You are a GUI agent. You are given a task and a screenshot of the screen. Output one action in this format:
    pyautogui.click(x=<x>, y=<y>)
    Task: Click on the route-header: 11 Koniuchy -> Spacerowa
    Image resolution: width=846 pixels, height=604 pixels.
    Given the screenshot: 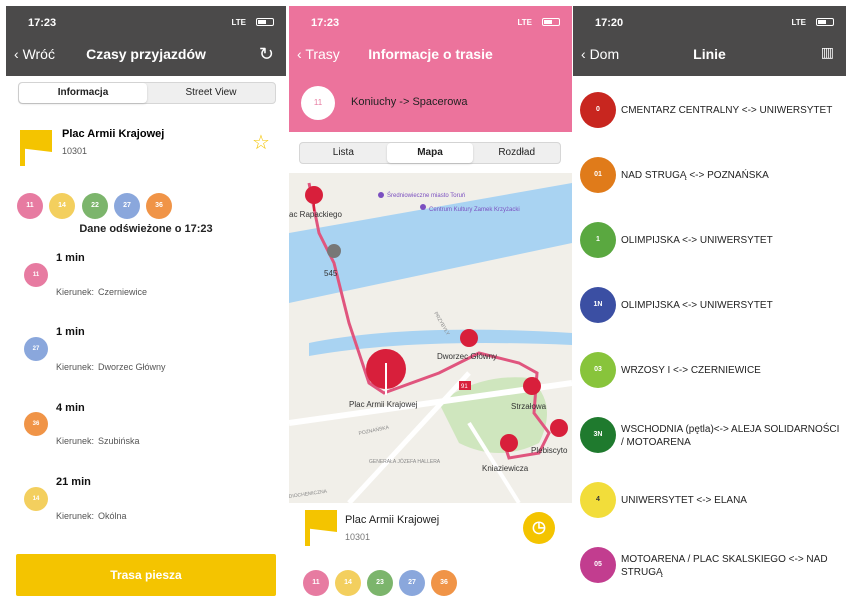 What is the action you would take?
    pyautogui.click(x=430, y=104)
    